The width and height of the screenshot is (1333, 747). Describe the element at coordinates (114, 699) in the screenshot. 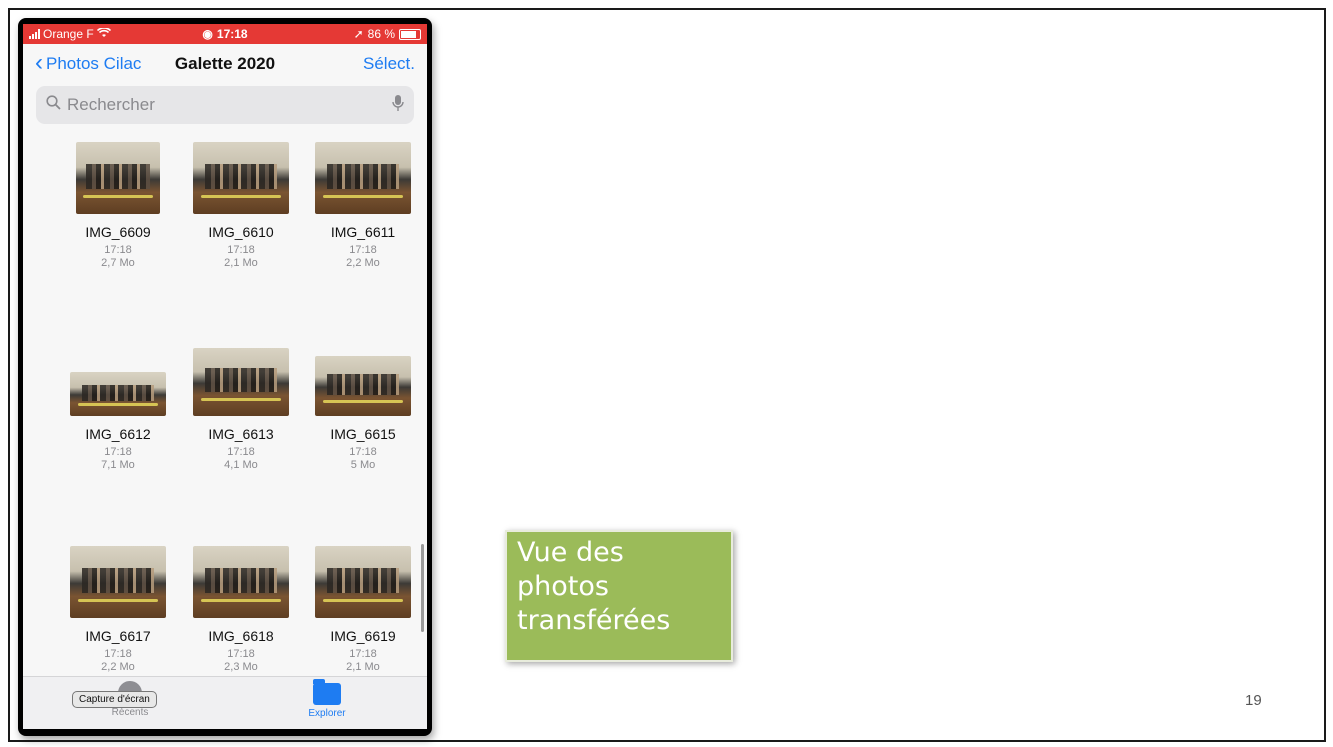

I see `screenshot-tooltip: Capture d'écran` at that location.